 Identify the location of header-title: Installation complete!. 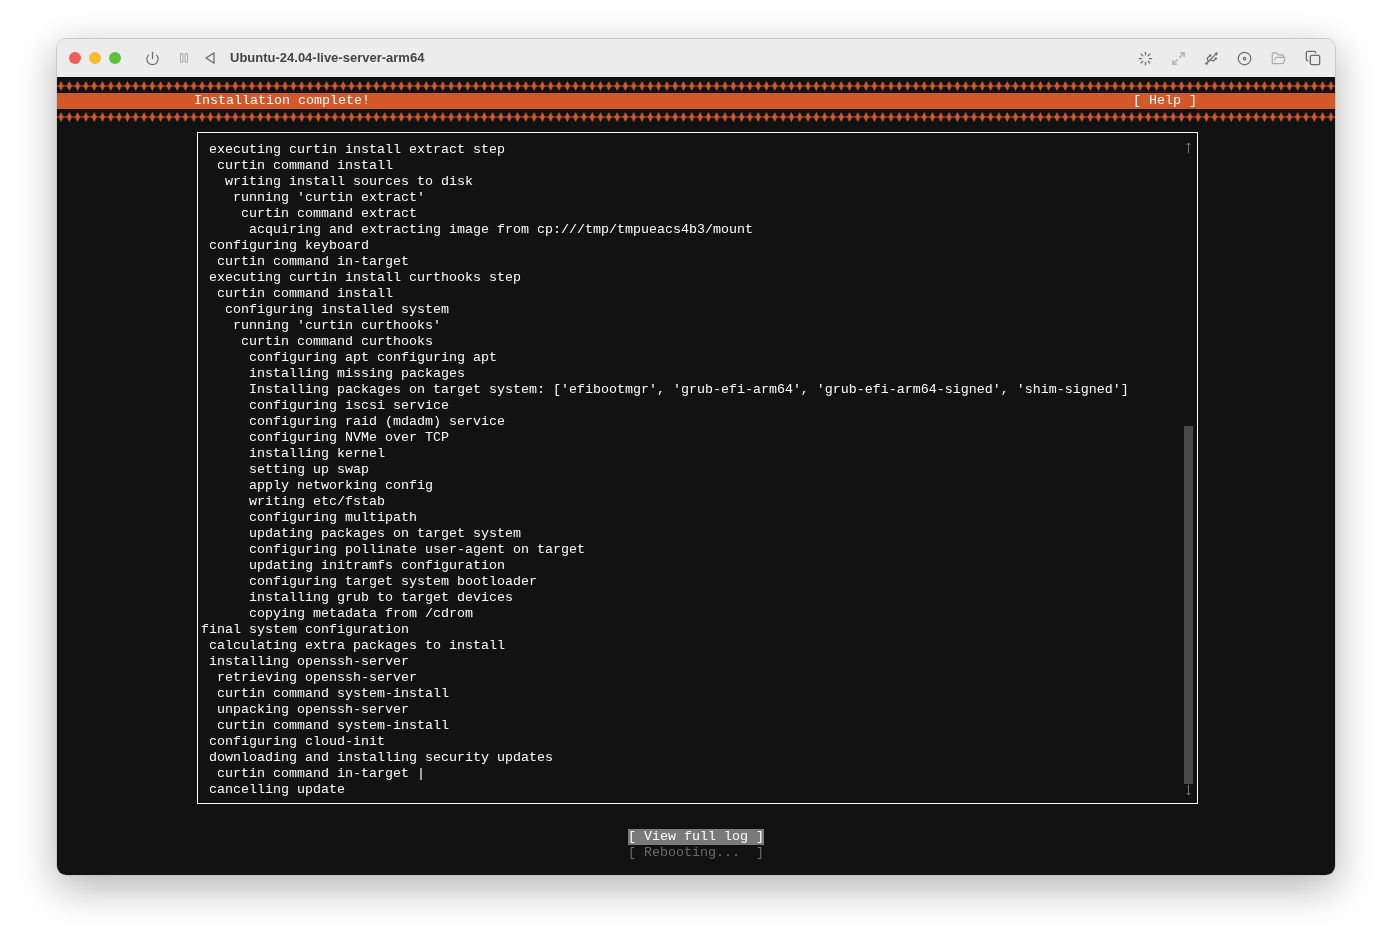
(282, 101).